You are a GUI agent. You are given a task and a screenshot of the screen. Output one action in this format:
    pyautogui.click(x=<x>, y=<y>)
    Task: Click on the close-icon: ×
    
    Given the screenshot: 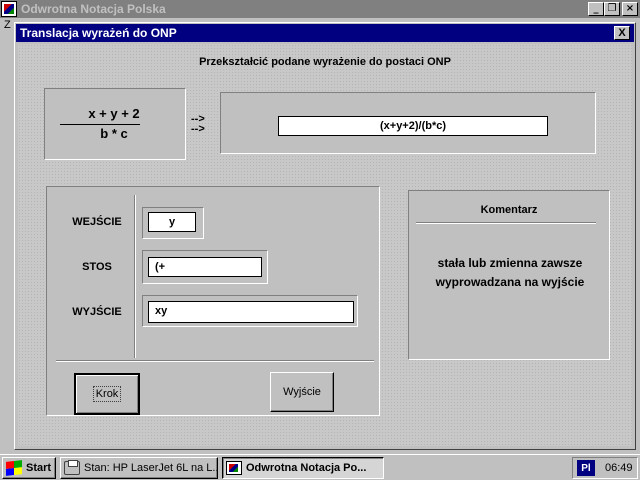 What is the action you would take?
    pyautogui.click(x=630, y=8)
    